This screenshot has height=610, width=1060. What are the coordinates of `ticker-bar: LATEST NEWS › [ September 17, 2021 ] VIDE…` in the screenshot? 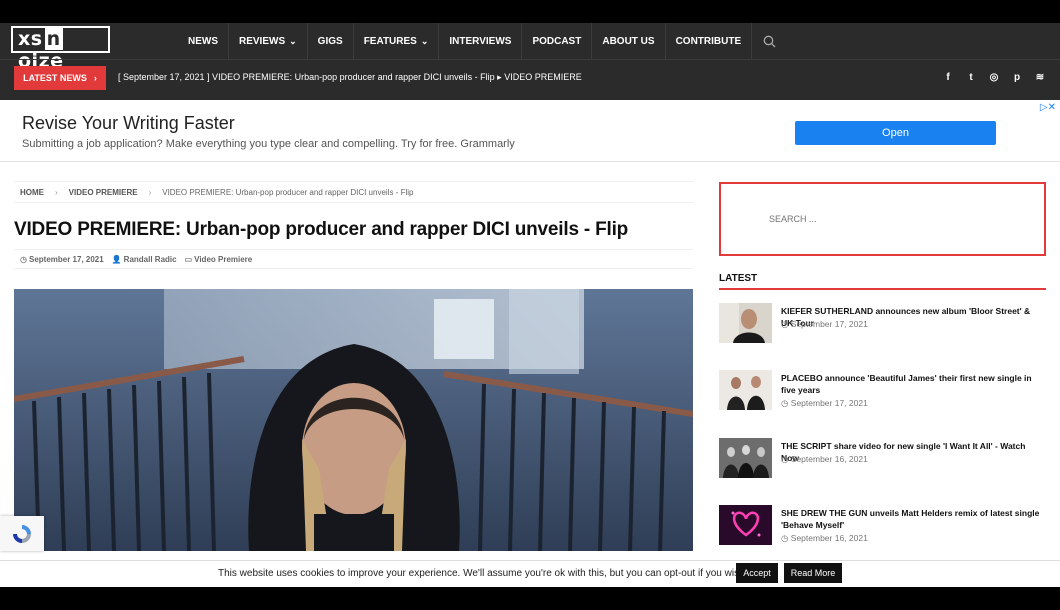 It's located at (530, 79).